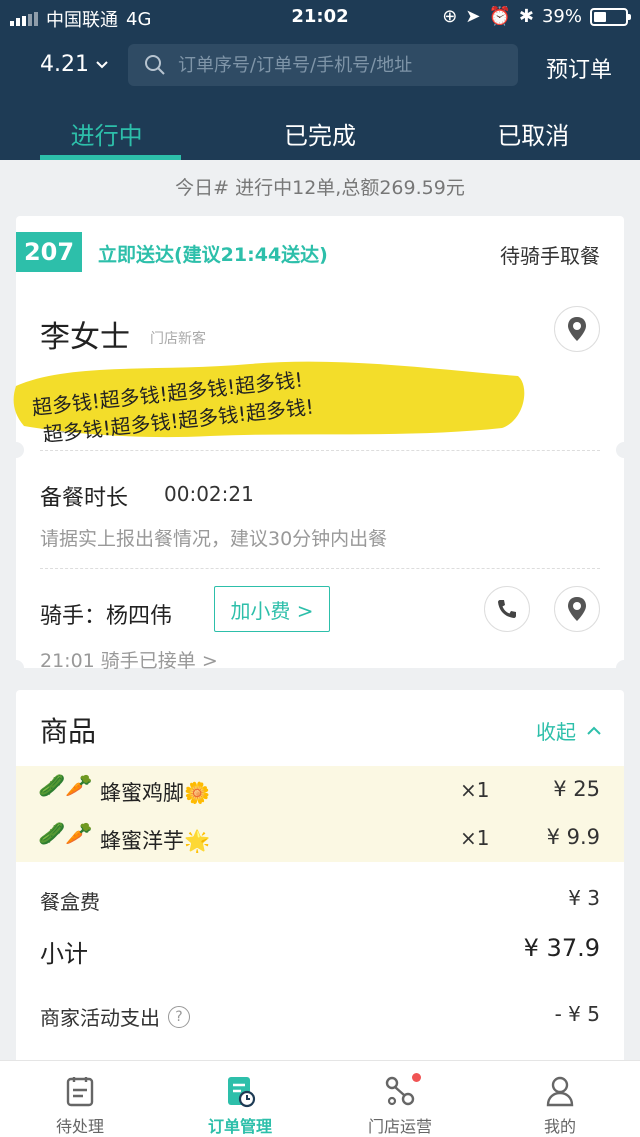 This screenshot has width=640, height=1137. What do you see at coordinates (561, 948) in the screenshot?
I see `subtotal-value: ¥ 37.9` at bounding box center [561, 948].